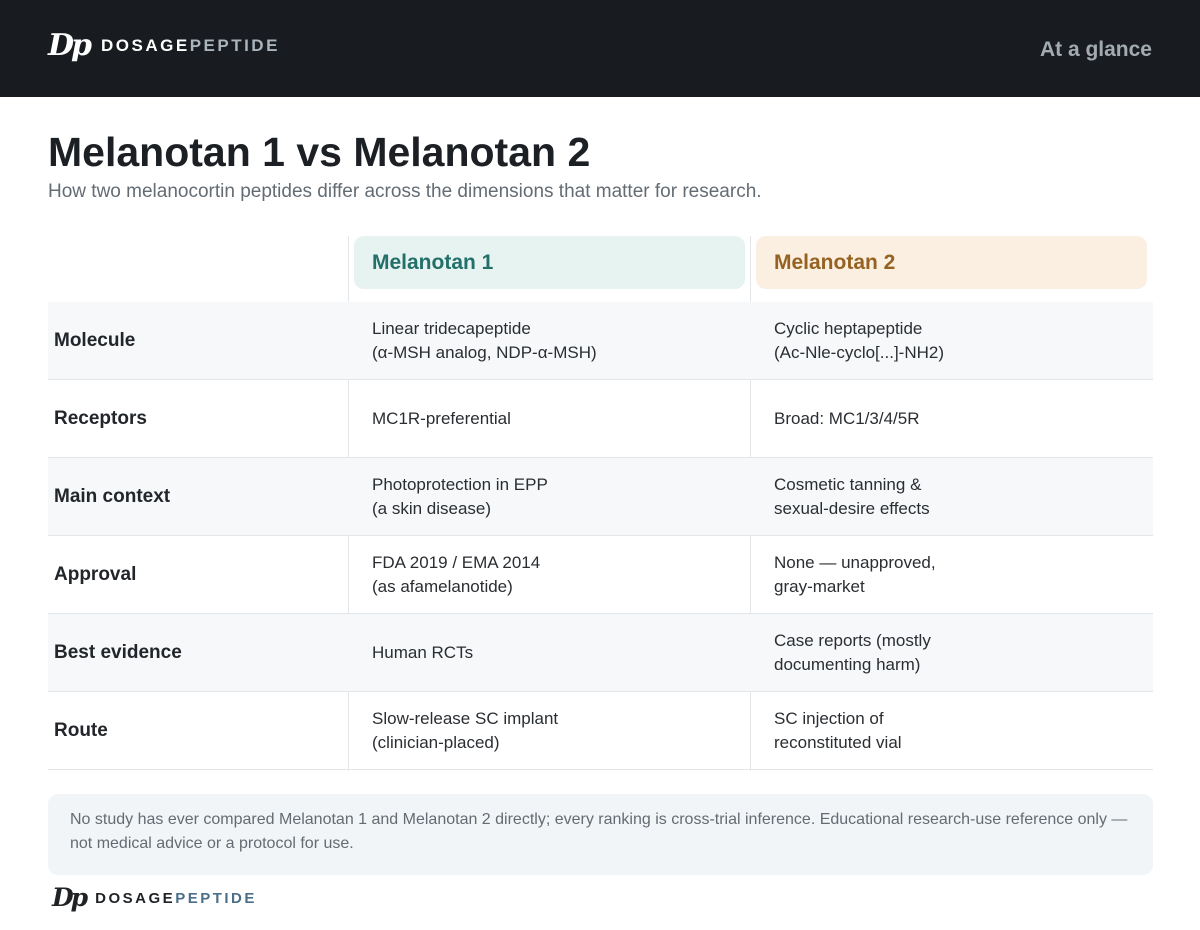 The height and width of the screenshot is (930, 1200). What do you see at coordinates (954, 496) in the screenshot?
I see `cell-melanotan-2: Cosmetic tanning & sexual-desire effects` at bounding box center [954, 496].